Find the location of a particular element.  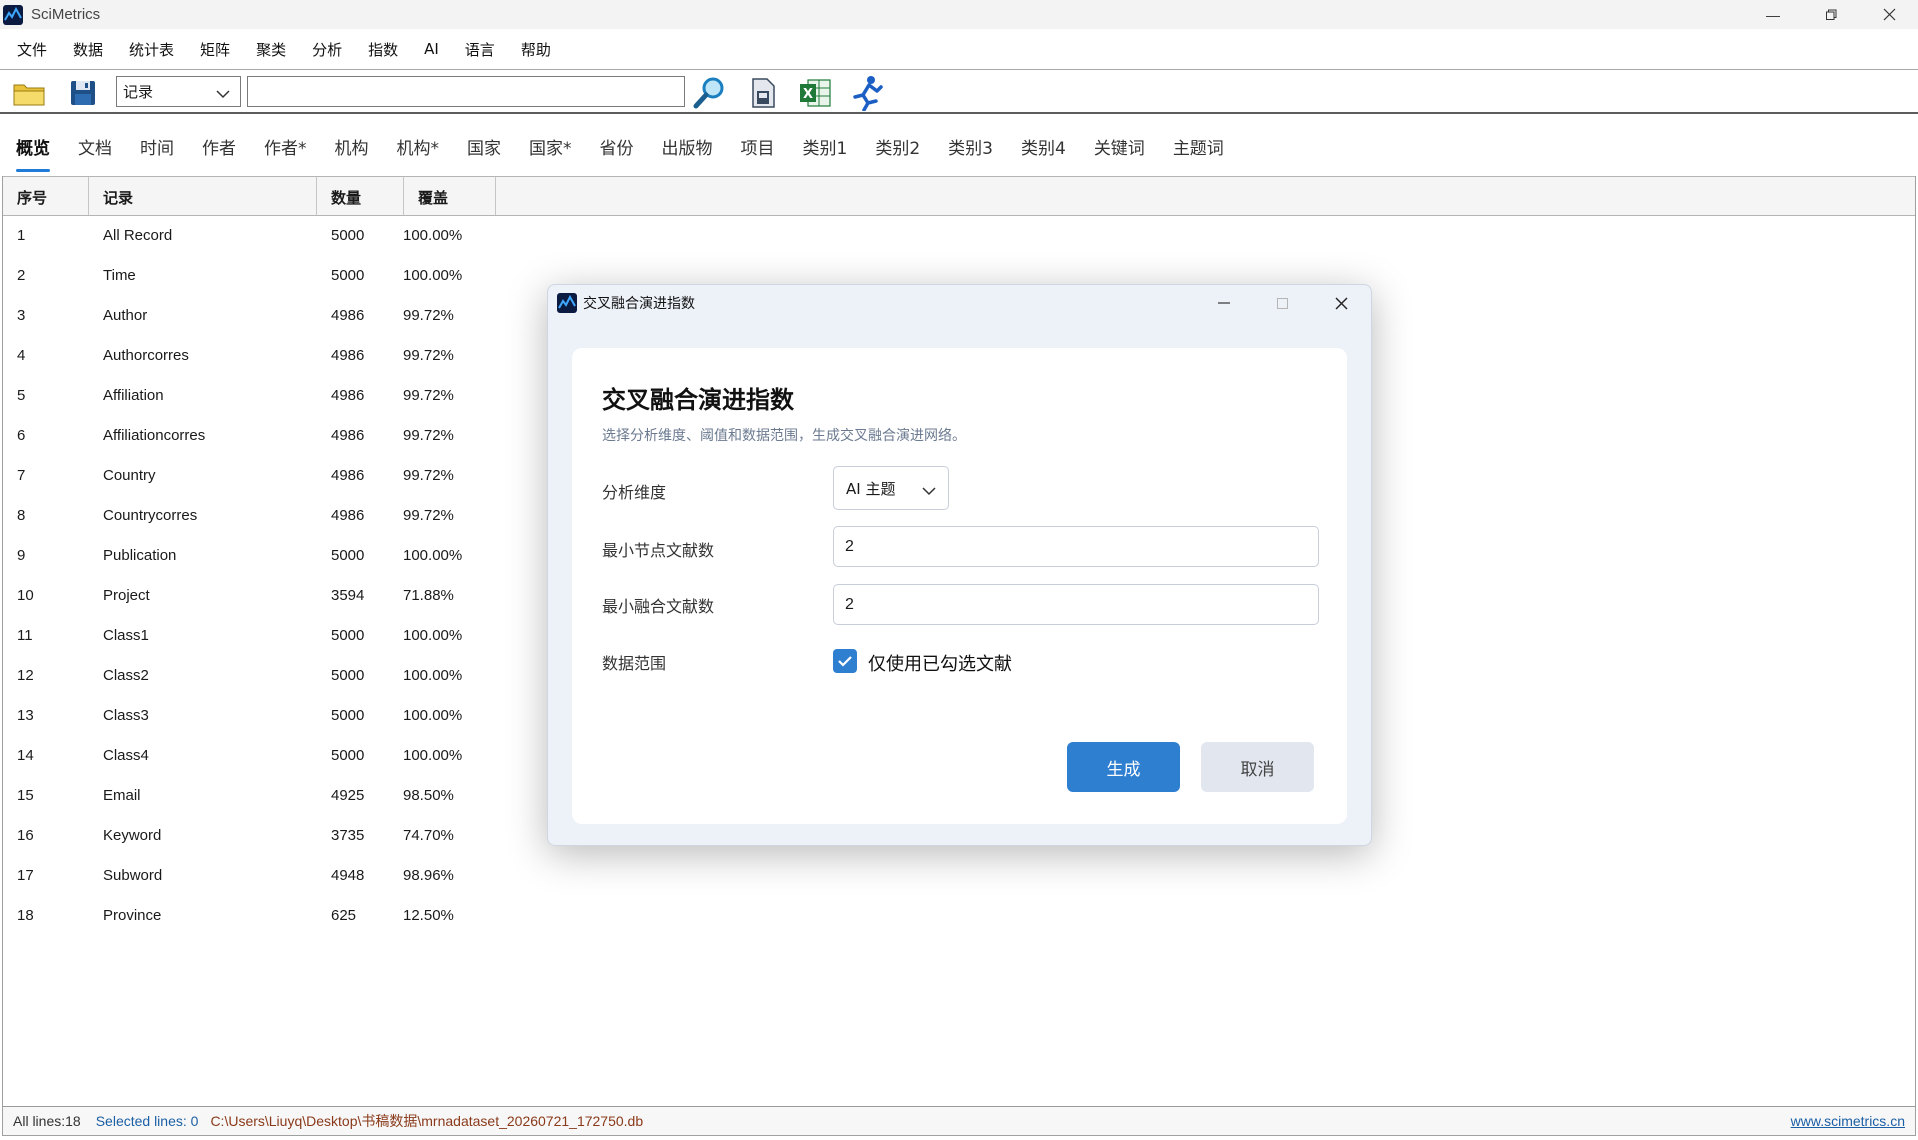

cancel-button: 取消 is located at coordinates (1257, 767).